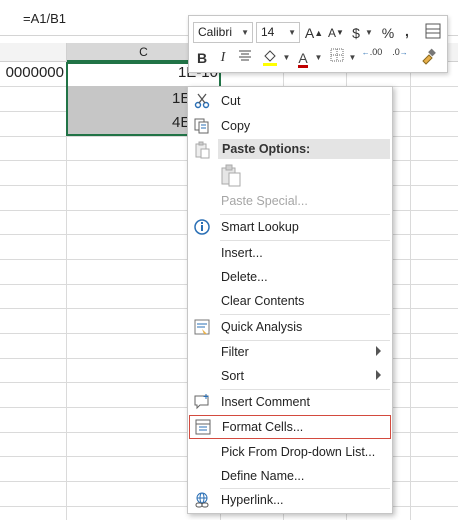  Describe the element at coordinates (170, 98) in the screenshot. I see `cell-c2: 1E` at that location.